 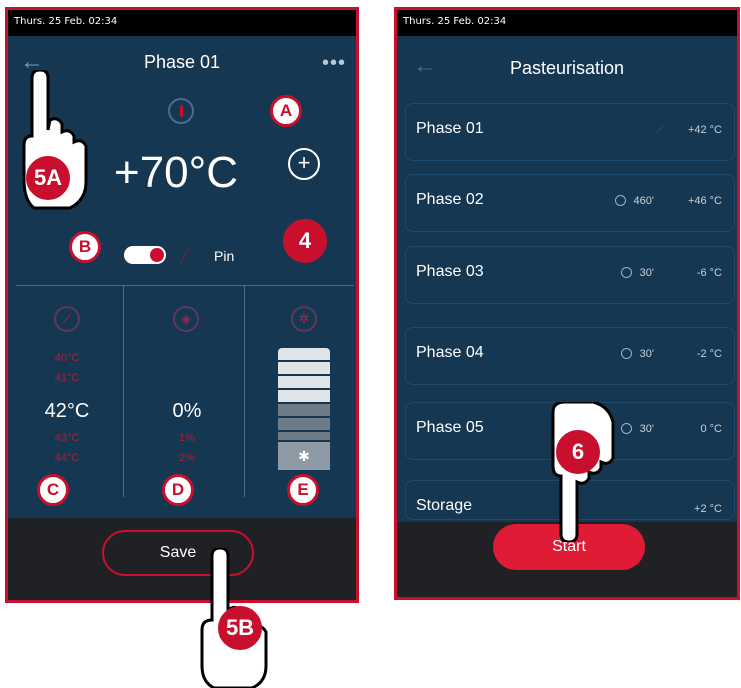 I want to click on screen-title: Pasteurisation, so click(x=567, y=68).